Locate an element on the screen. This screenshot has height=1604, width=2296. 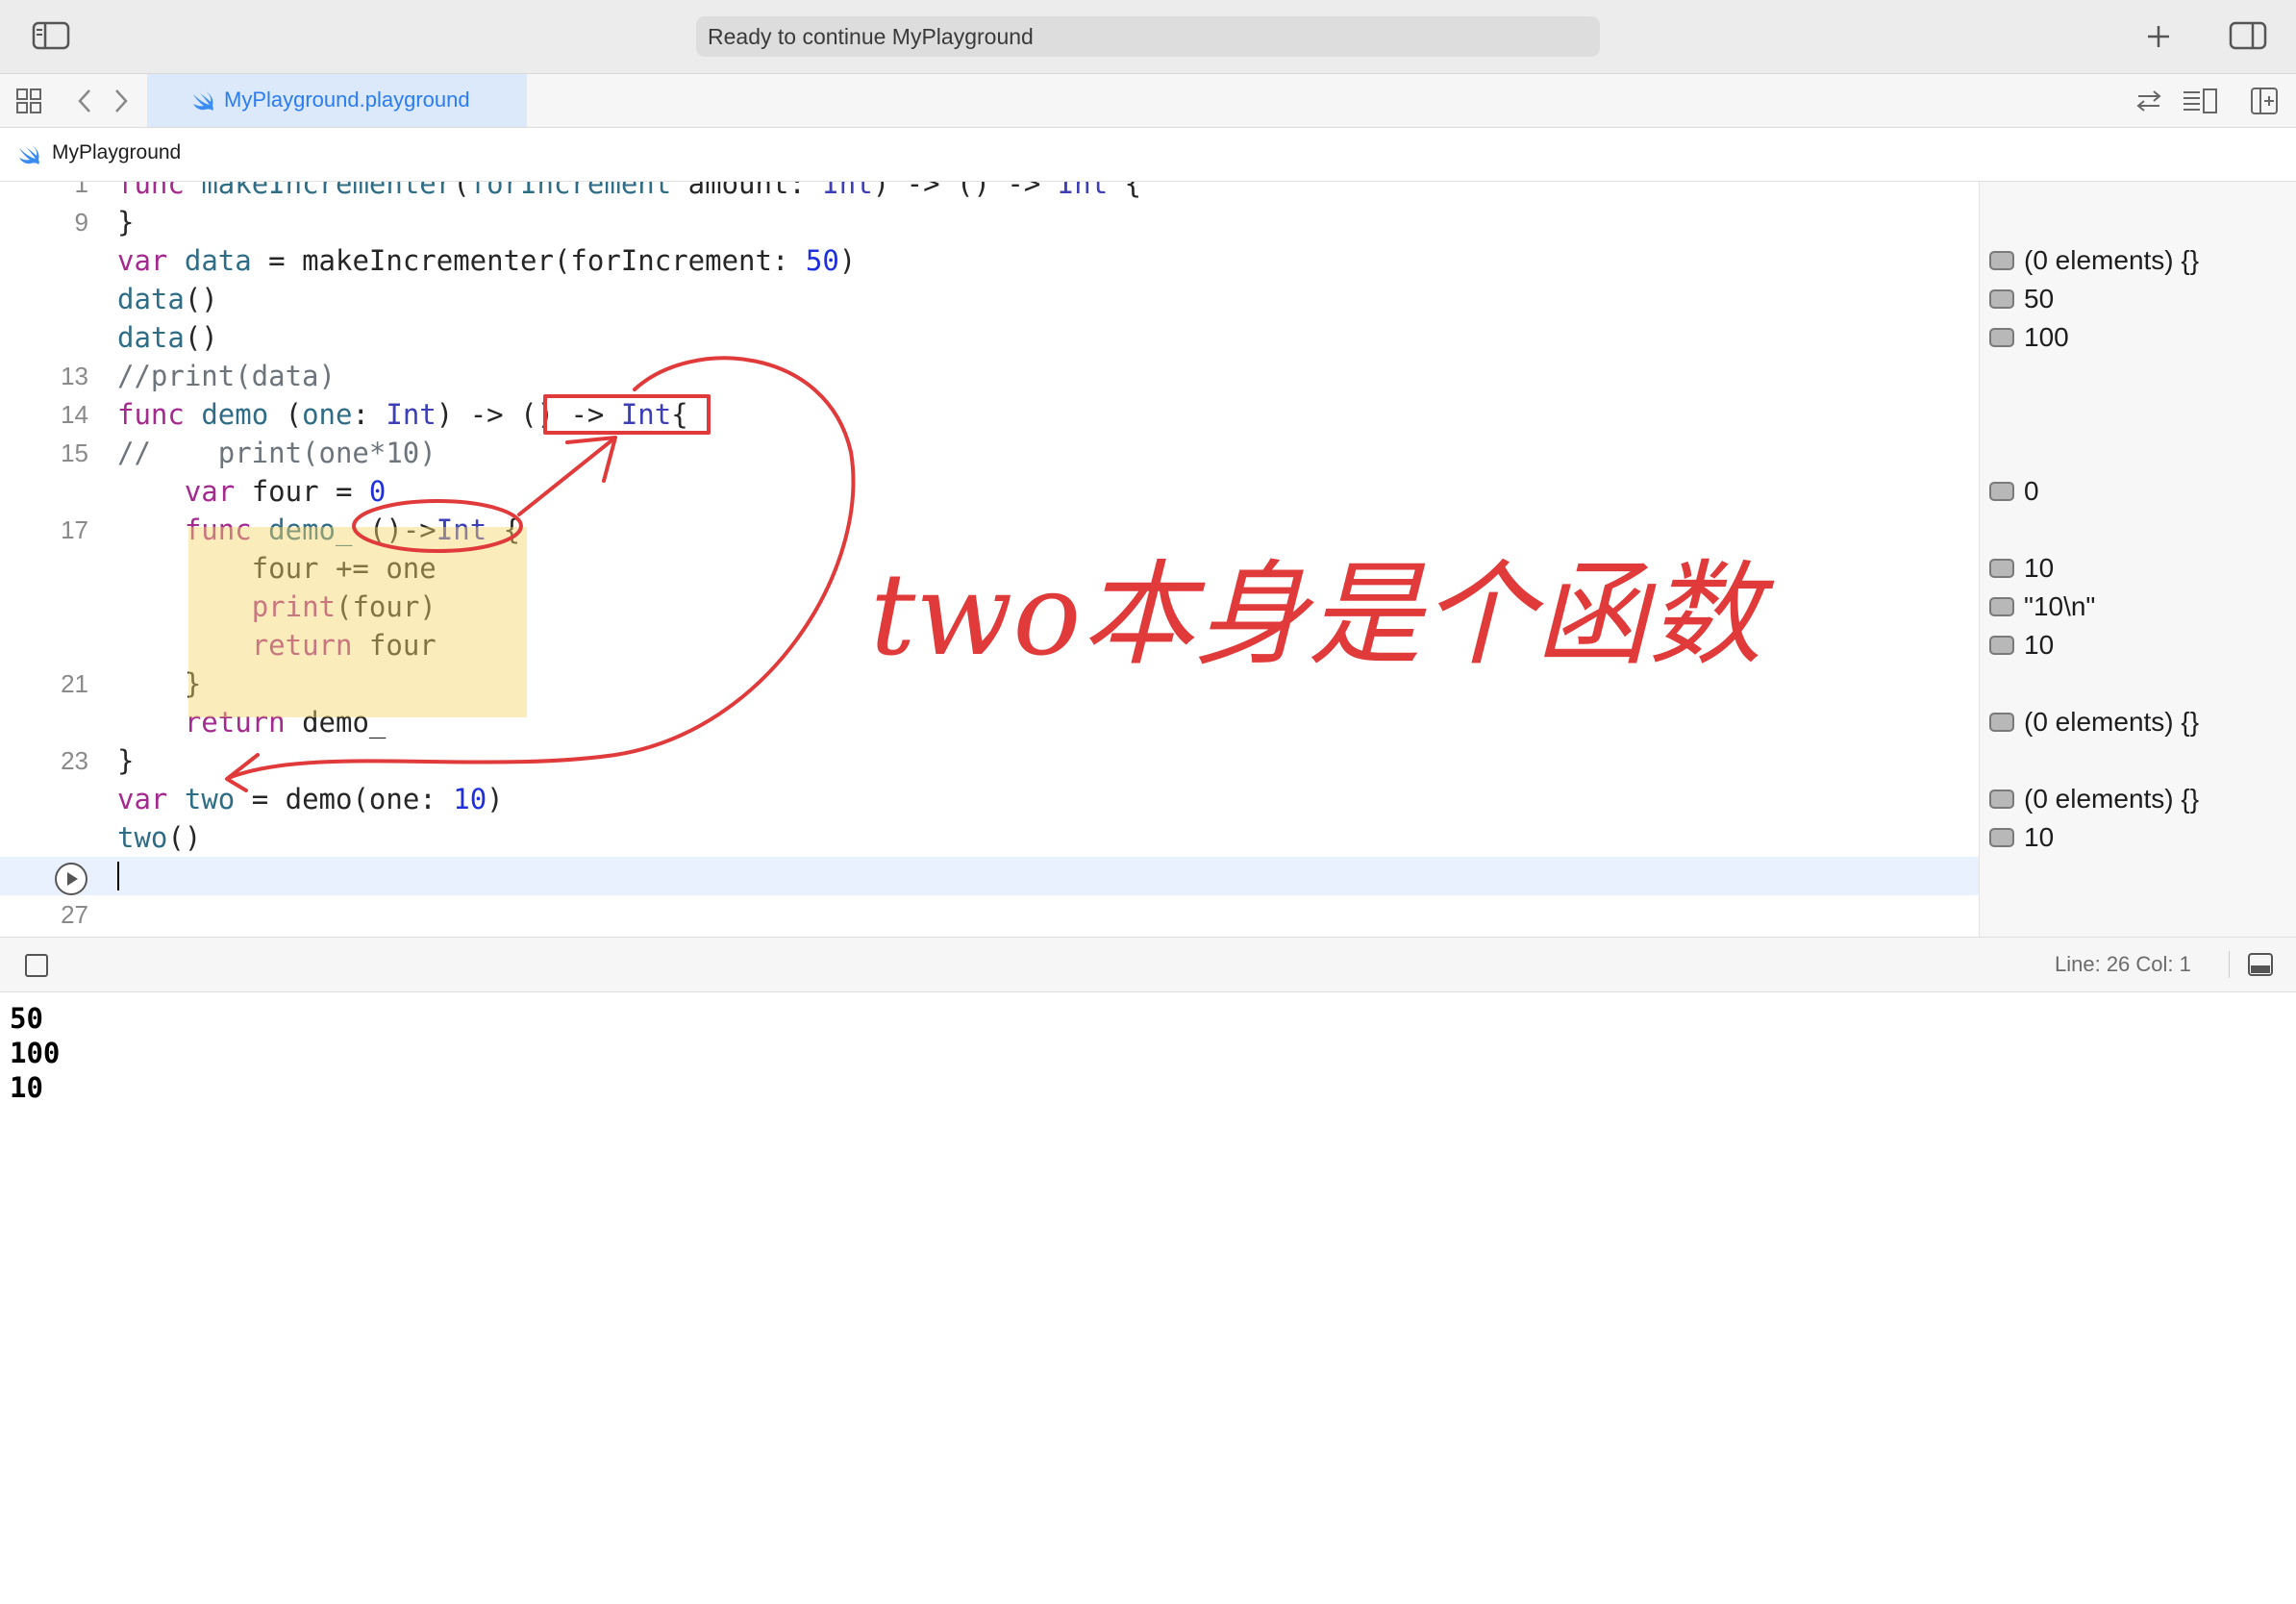
editor-options-icon is located at coordinates (2200, 101).